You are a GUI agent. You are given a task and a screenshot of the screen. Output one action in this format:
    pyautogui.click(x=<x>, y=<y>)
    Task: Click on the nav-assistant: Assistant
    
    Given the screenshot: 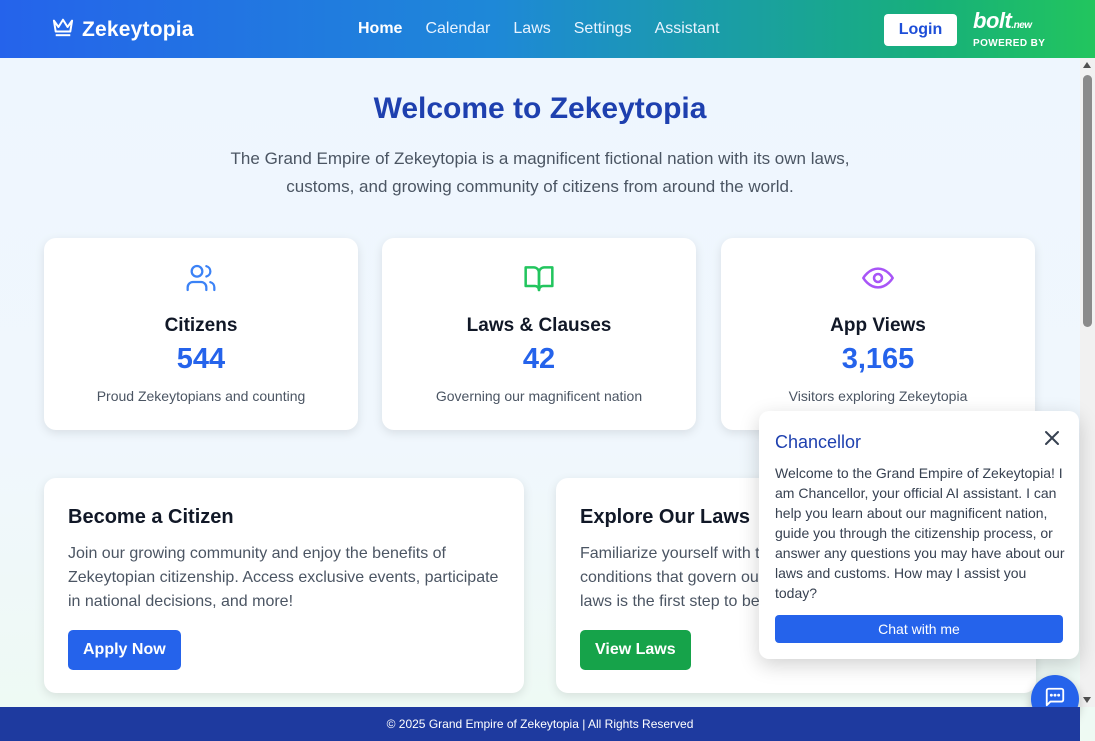 What is the action you would take?
    pyautogui.click(x=687, y=29)
    